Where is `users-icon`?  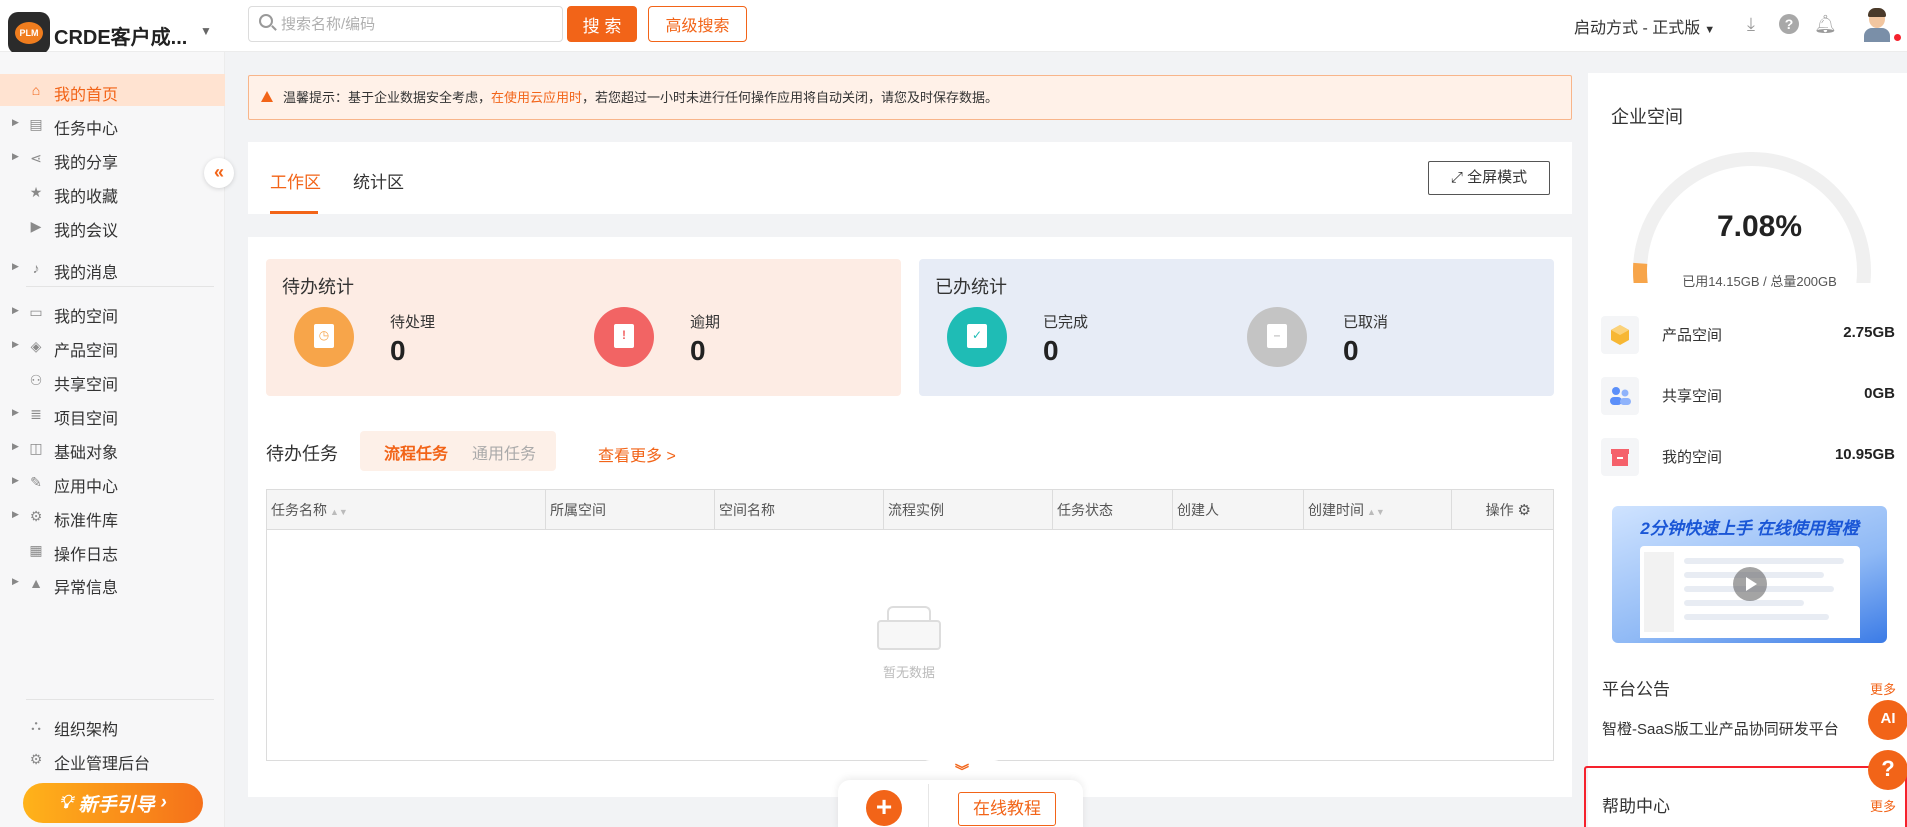
users-icon is located at coordinates (1620, 396).